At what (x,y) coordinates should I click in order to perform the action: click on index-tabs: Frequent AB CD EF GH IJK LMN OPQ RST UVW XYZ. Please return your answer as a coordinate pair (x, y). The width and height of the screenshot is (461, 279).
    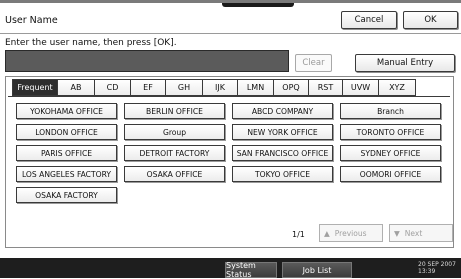
    Looking at the image, I should click on (214, 87).